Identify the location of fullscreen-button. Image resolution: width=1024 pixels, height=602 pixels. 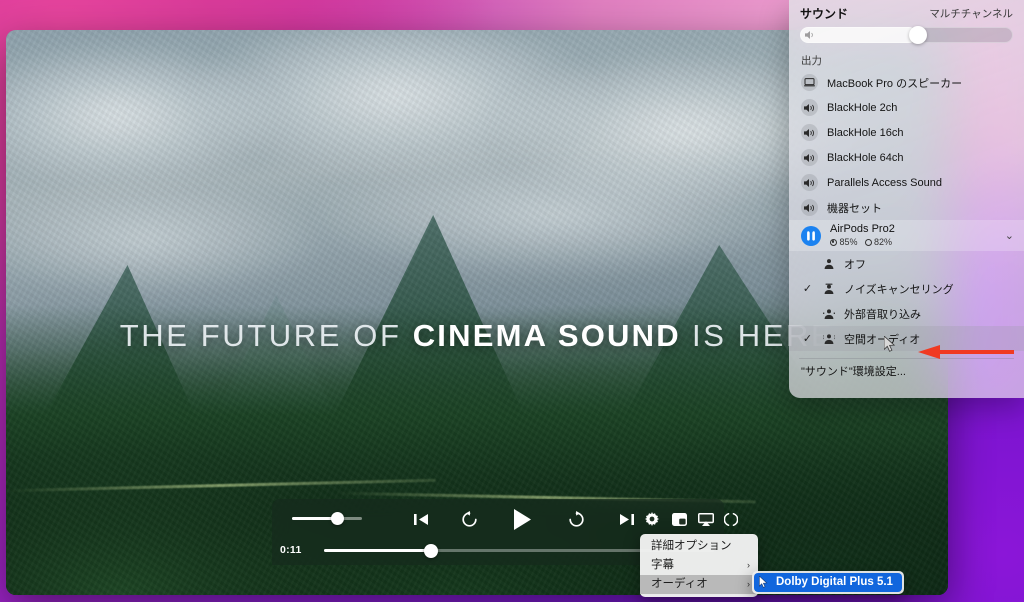
(731, 519).